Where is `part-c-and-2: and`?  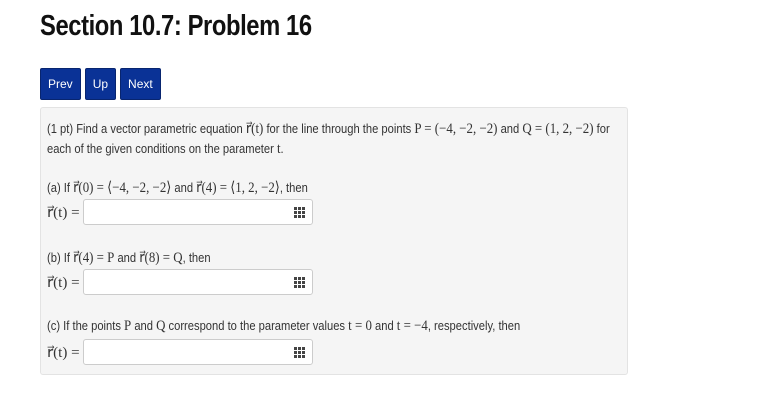 part-c-and-2: and is located at coordinates (384, 325).